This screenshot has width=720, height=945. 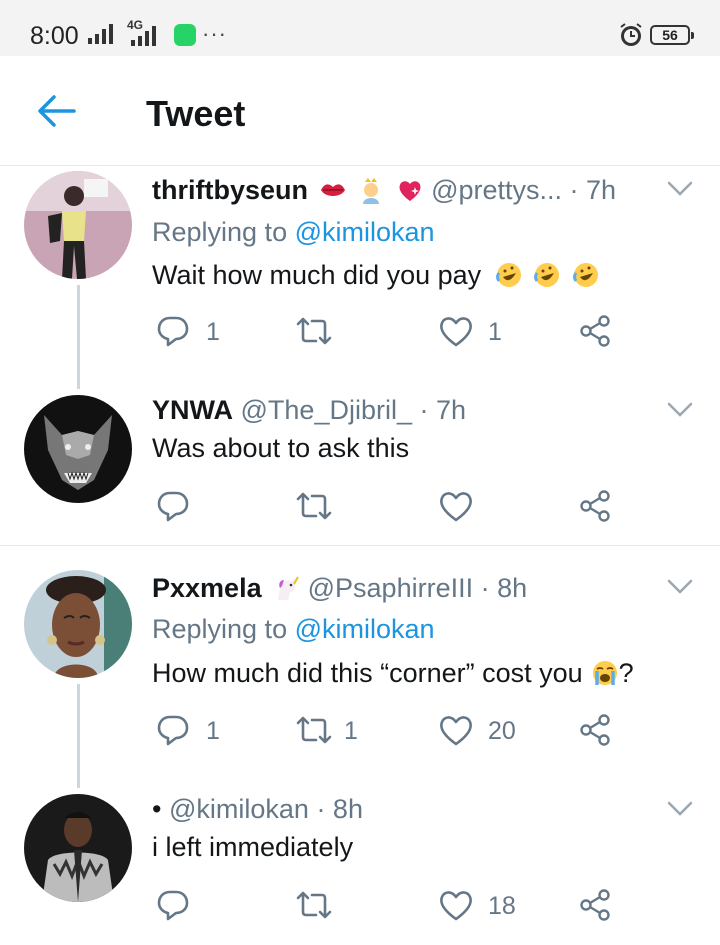 I want to click on tweet-header: YNWA @The_Djibril_ · 7h, so click(x=309, y=410).